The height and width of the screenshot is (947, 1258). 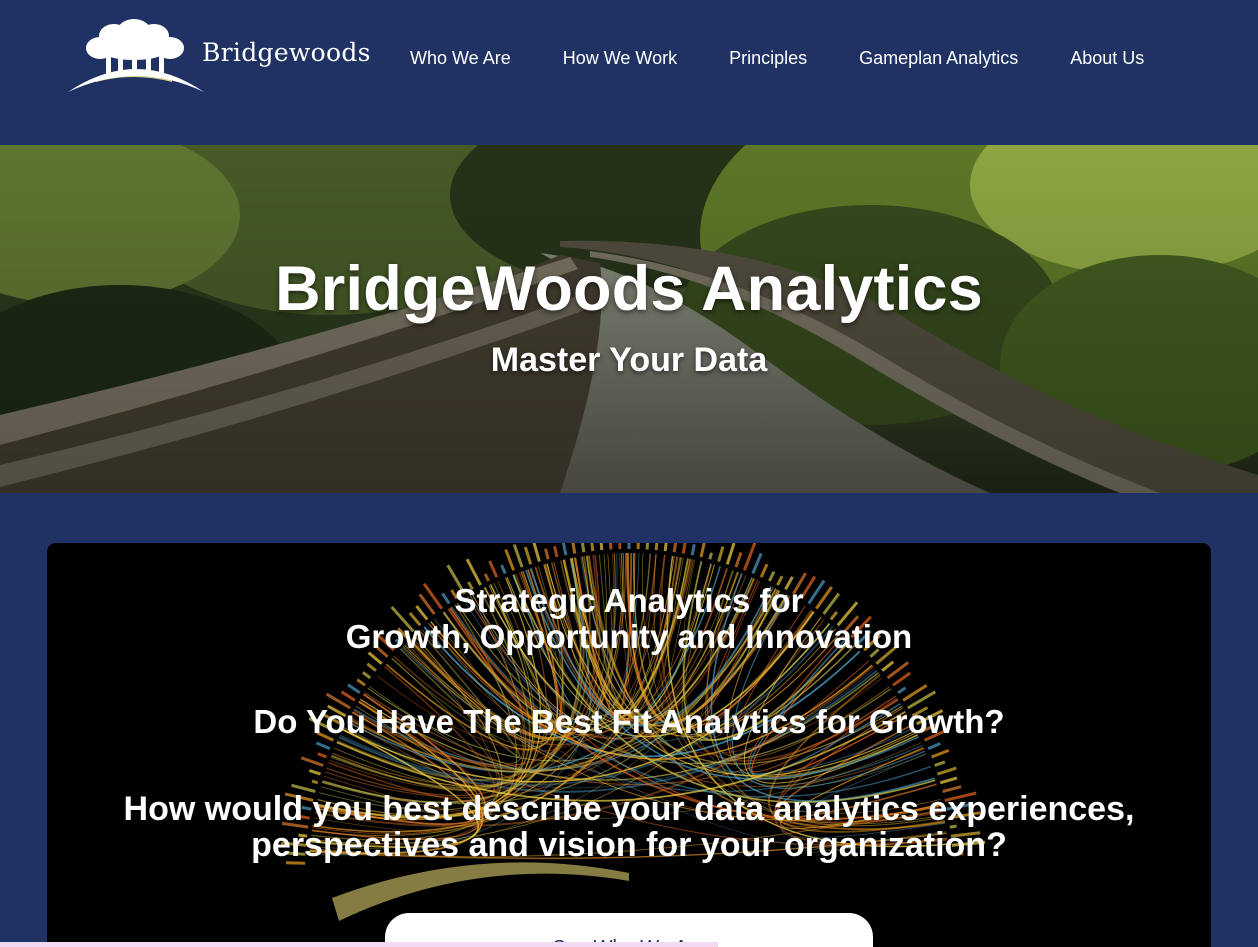 I want to click on brand-logo-link: Bridgewoods, so click(x=218, y=56).